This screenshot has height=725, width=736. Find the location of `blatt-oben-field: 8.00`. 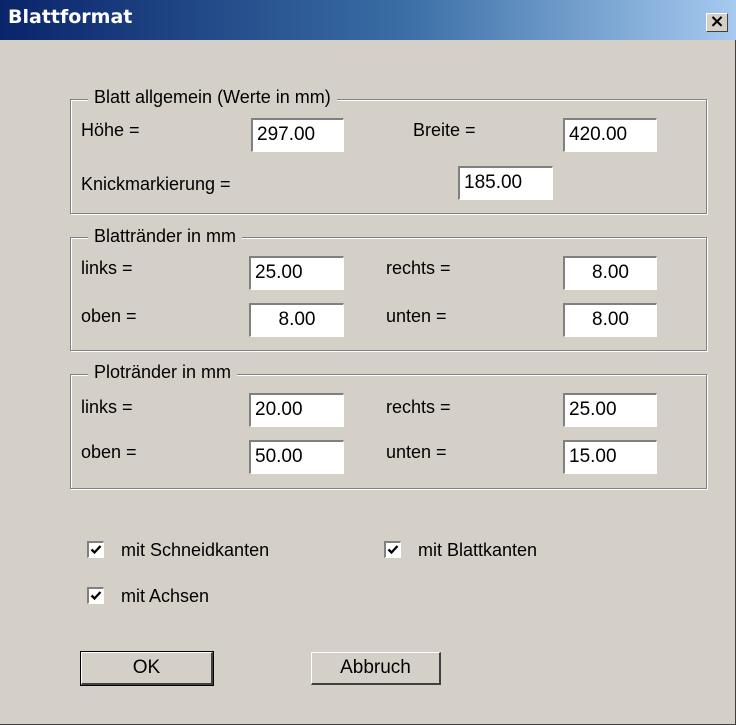

blatt-oben-field: 8.00 is located at coordinates (296, 320).